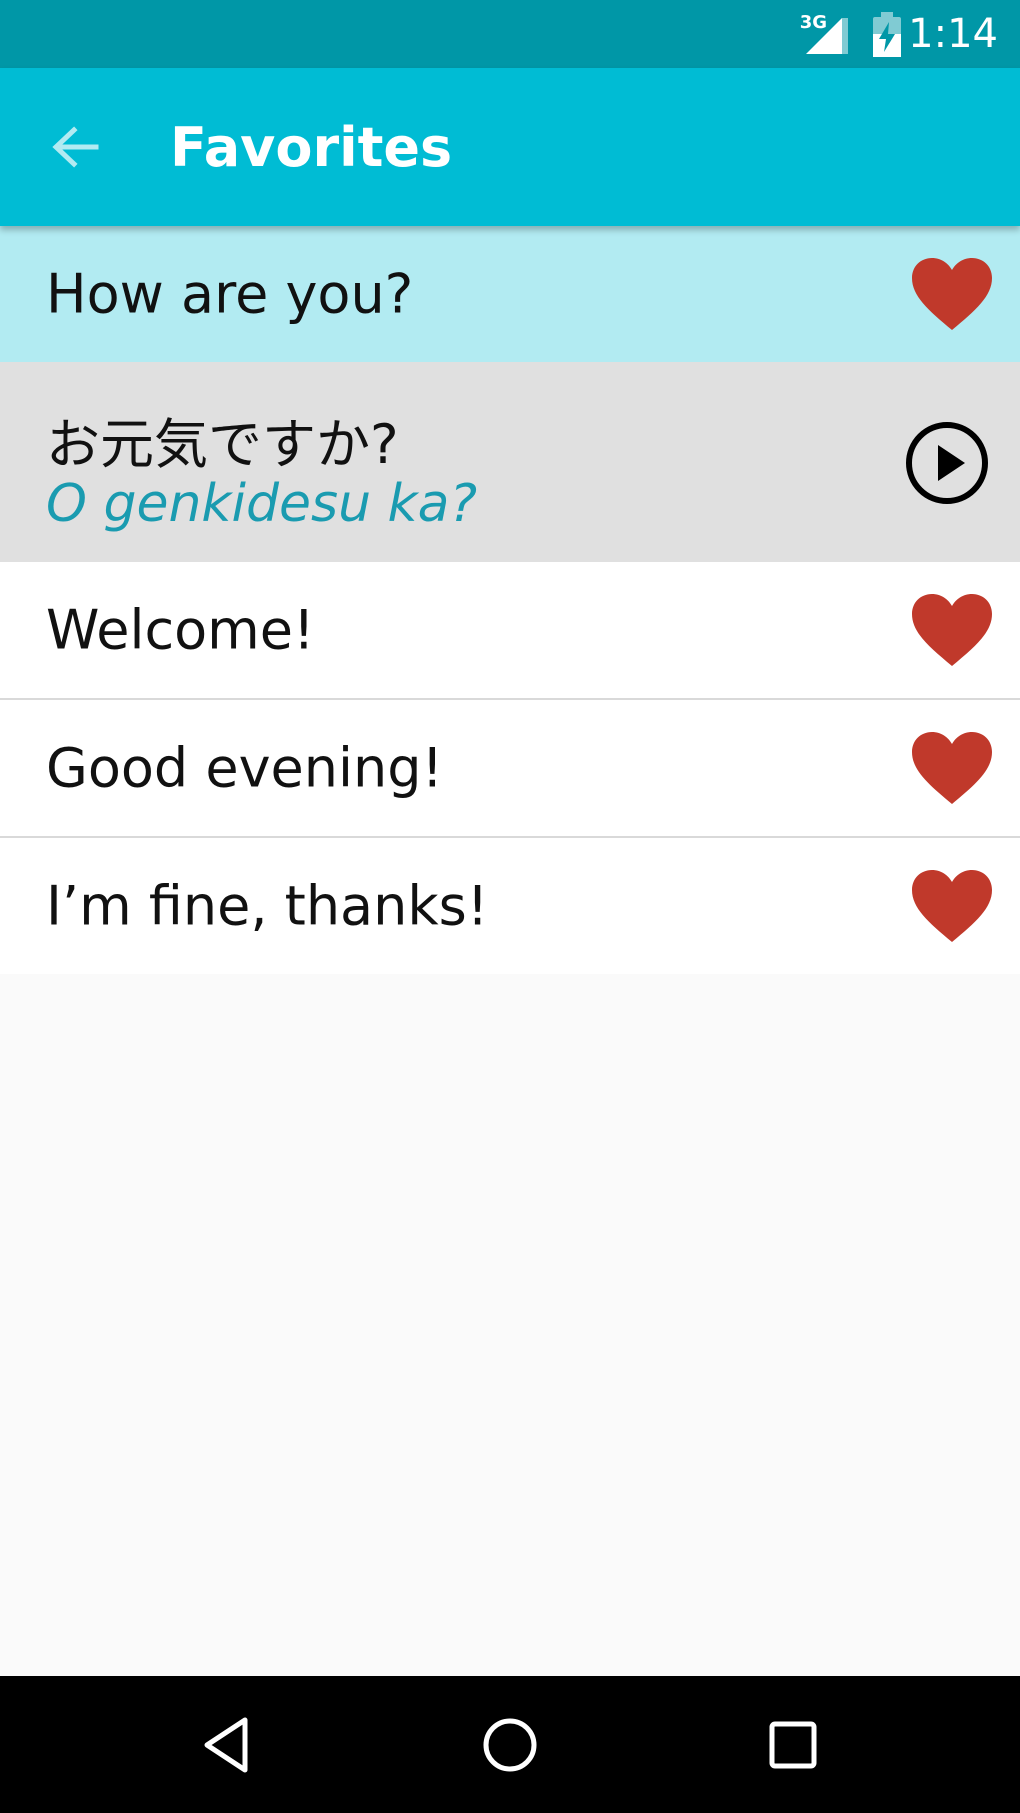  Describe the element at coordinates (947, 463) in the screenshot. I see `play-circle-icon` at that location.